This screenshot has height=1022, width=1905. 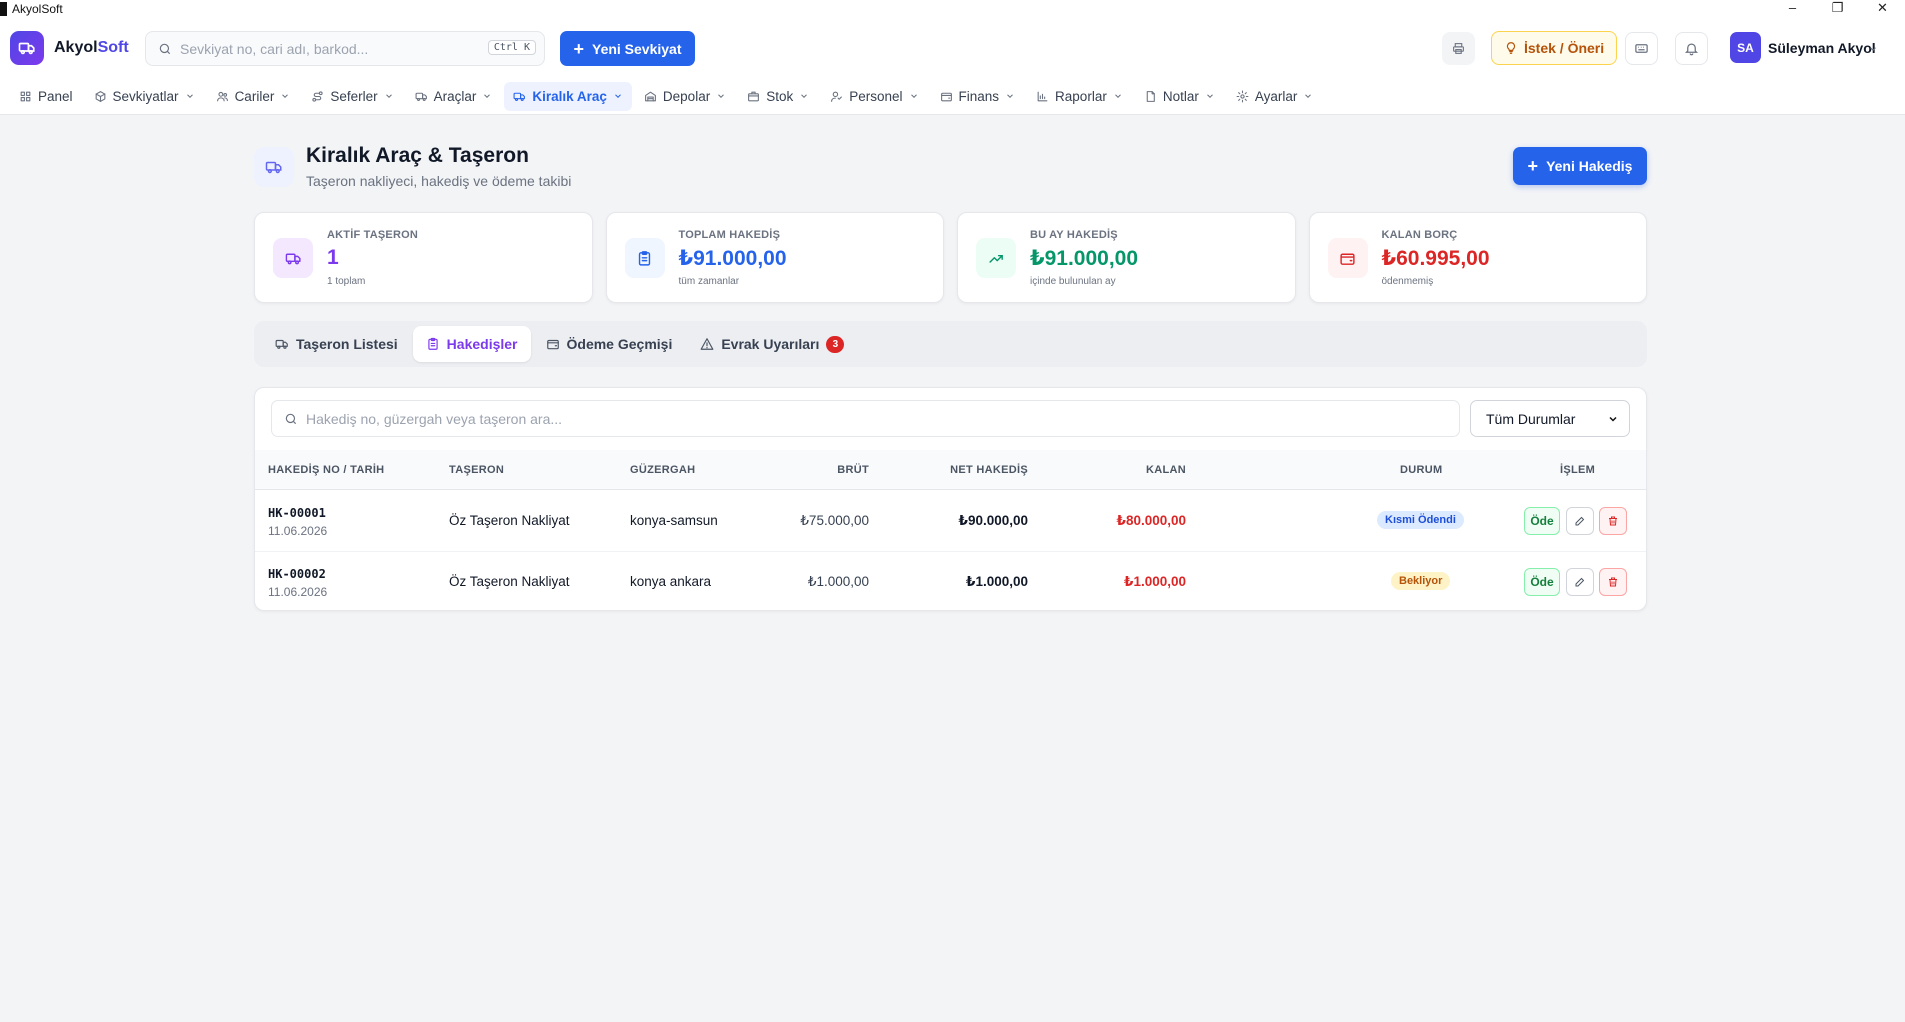 I want to click on nav-item-4: Araçlar, so click(x=454, y=96).